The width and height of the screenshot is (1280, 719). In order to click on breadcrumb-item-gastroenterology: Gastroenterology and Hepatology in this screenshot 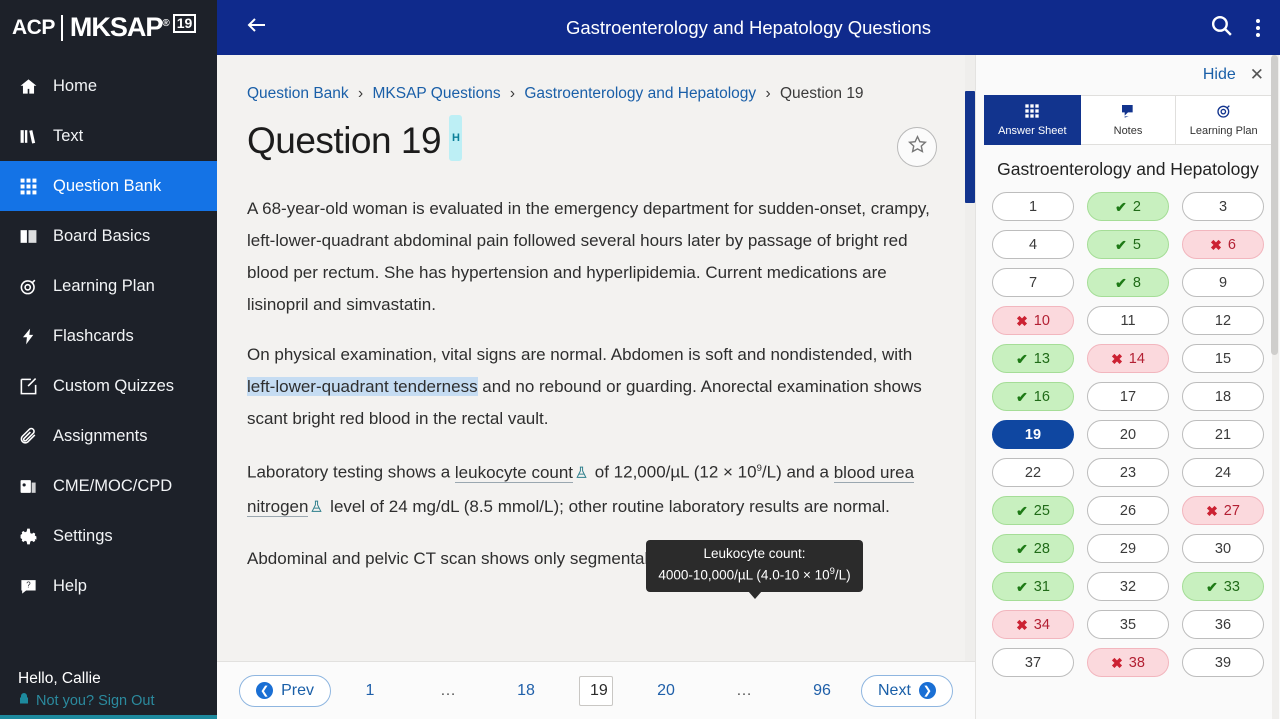, I will do `click(640, 93)`.